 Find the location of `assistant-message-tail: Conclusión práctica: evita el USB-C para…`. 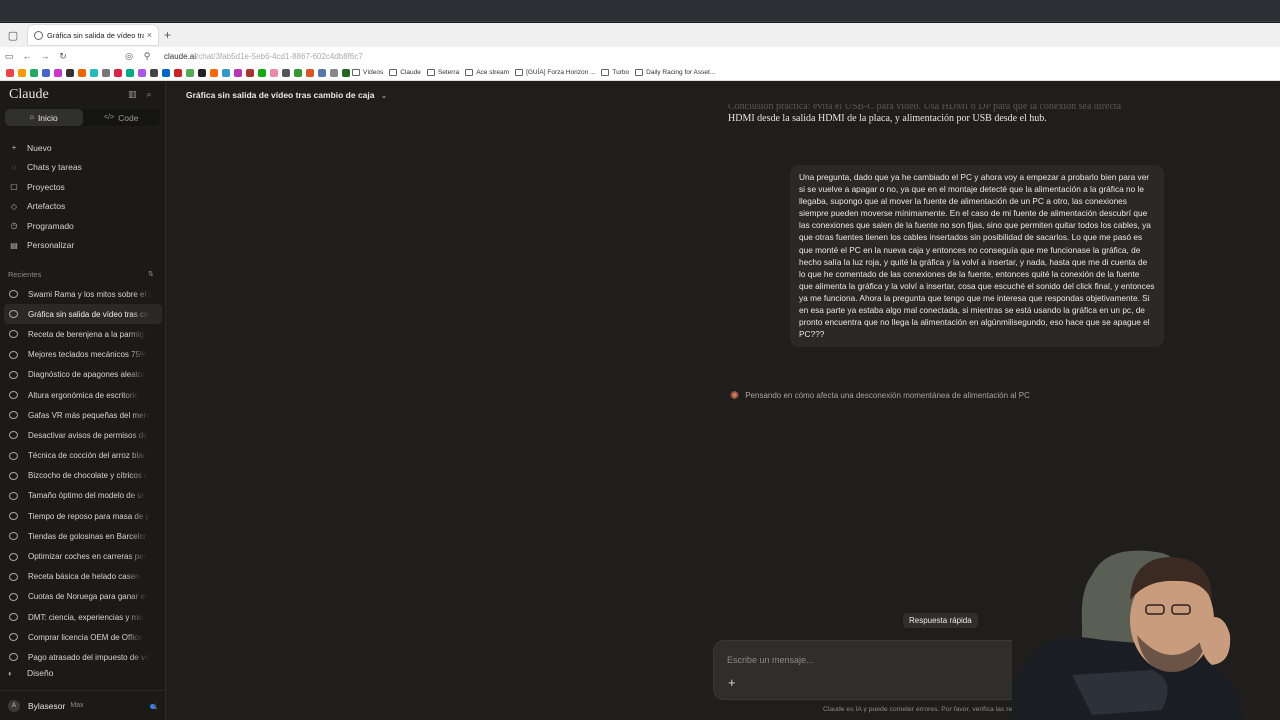

assistant-message-tail: Conclusión práctica: evita el USB-C para… is located at coordinates (925, 114).